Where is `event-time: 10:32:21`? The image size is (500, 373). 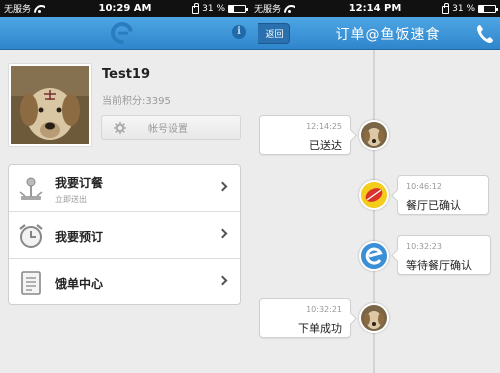 event-time: 10:32:21 is located at coordinates (324, 309).